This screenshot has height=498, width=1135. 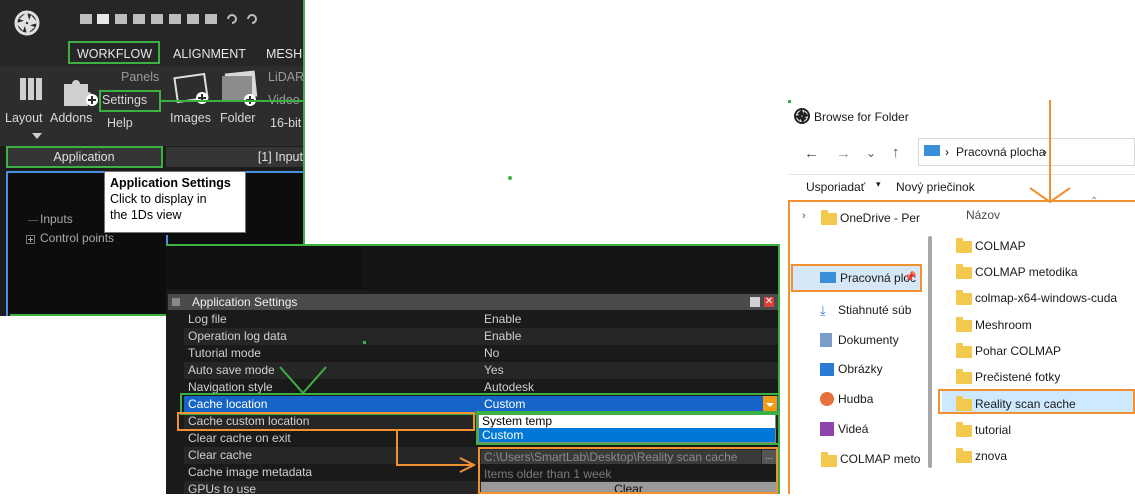 What do you see at coordinates (77, 238) in the screenshot?
I see `tree-item-control-points: Control points` at bounding box center [77, 238].